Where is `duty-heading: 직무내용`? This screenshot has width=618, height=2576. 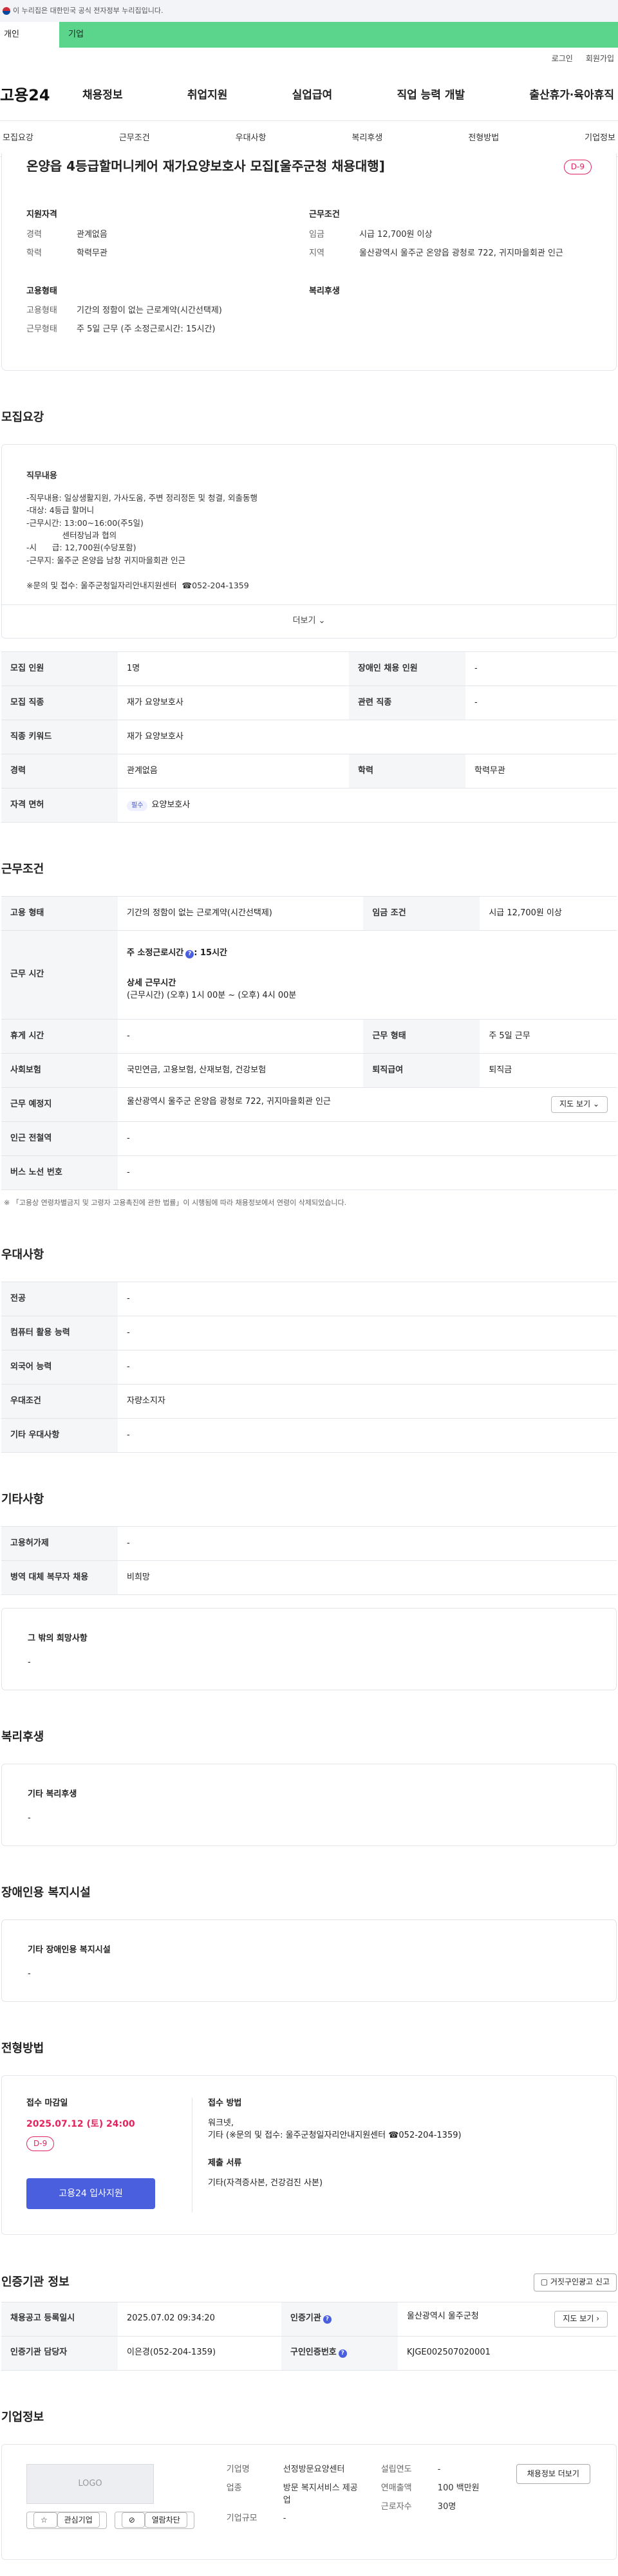 duty-heading: 직무내용 is located at coordinates (41, 476).